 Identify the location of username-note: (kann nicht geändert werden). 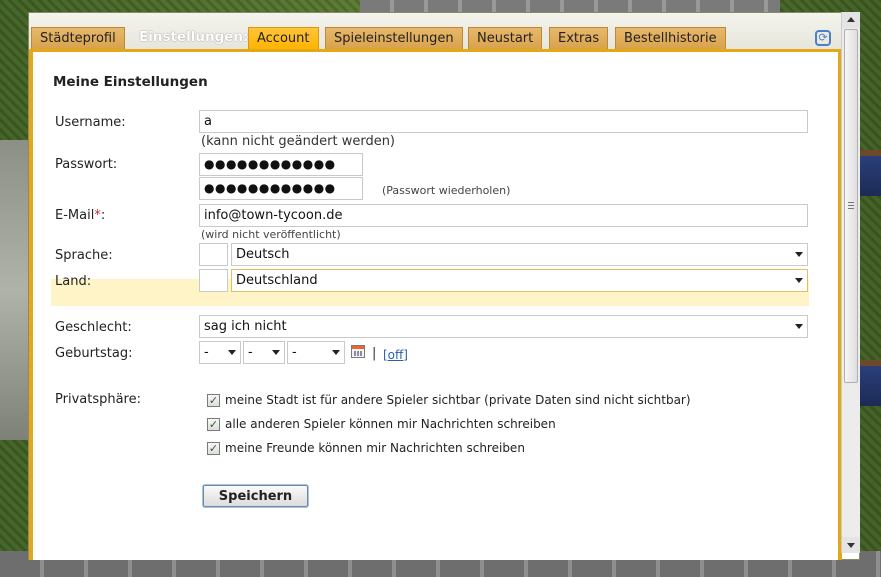
(298, 141).